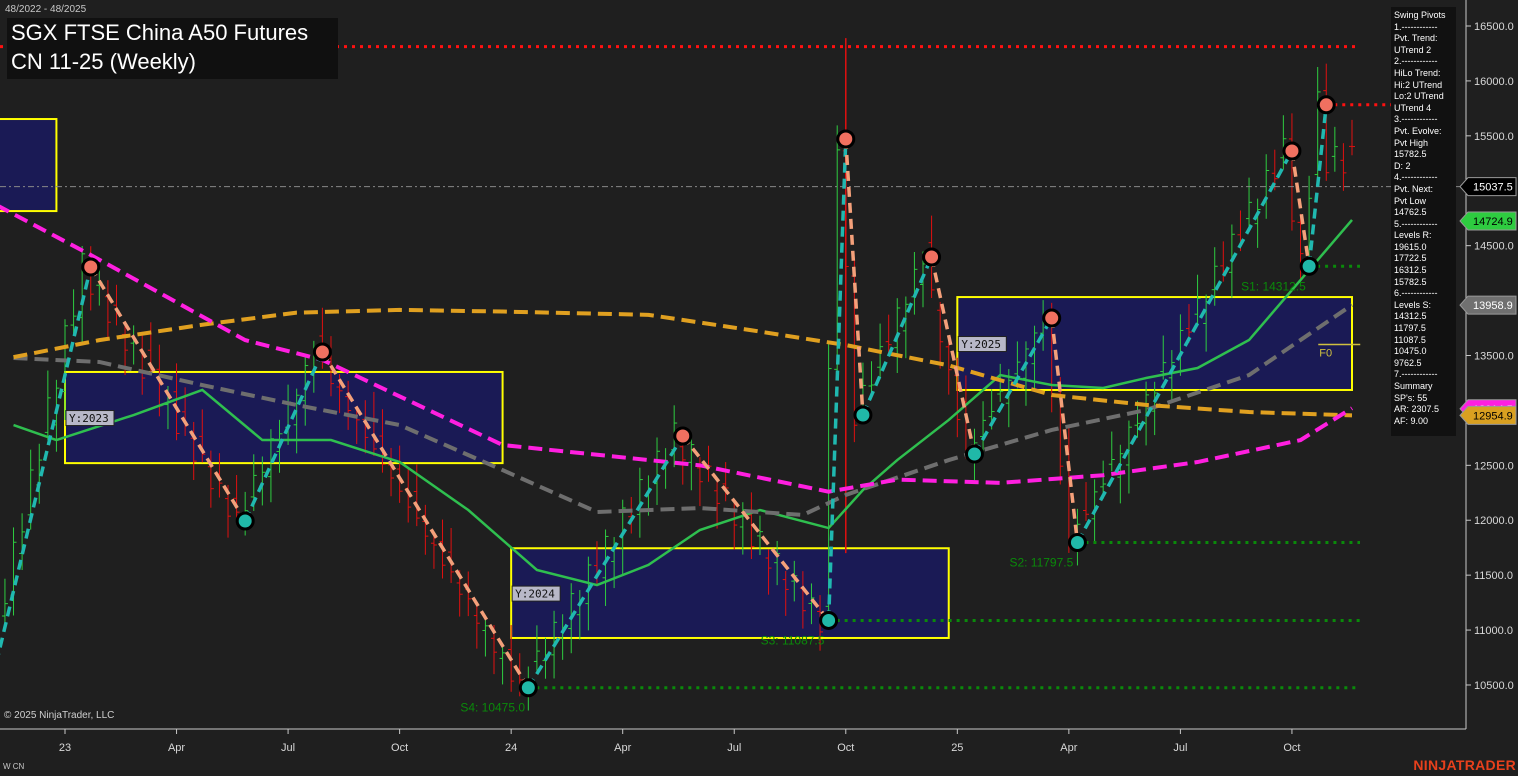  What do you see at coordinates (1494, 27) in the screenshot?
I see `price-tick-label: 16500.0` at bounding box center [1494, 27].